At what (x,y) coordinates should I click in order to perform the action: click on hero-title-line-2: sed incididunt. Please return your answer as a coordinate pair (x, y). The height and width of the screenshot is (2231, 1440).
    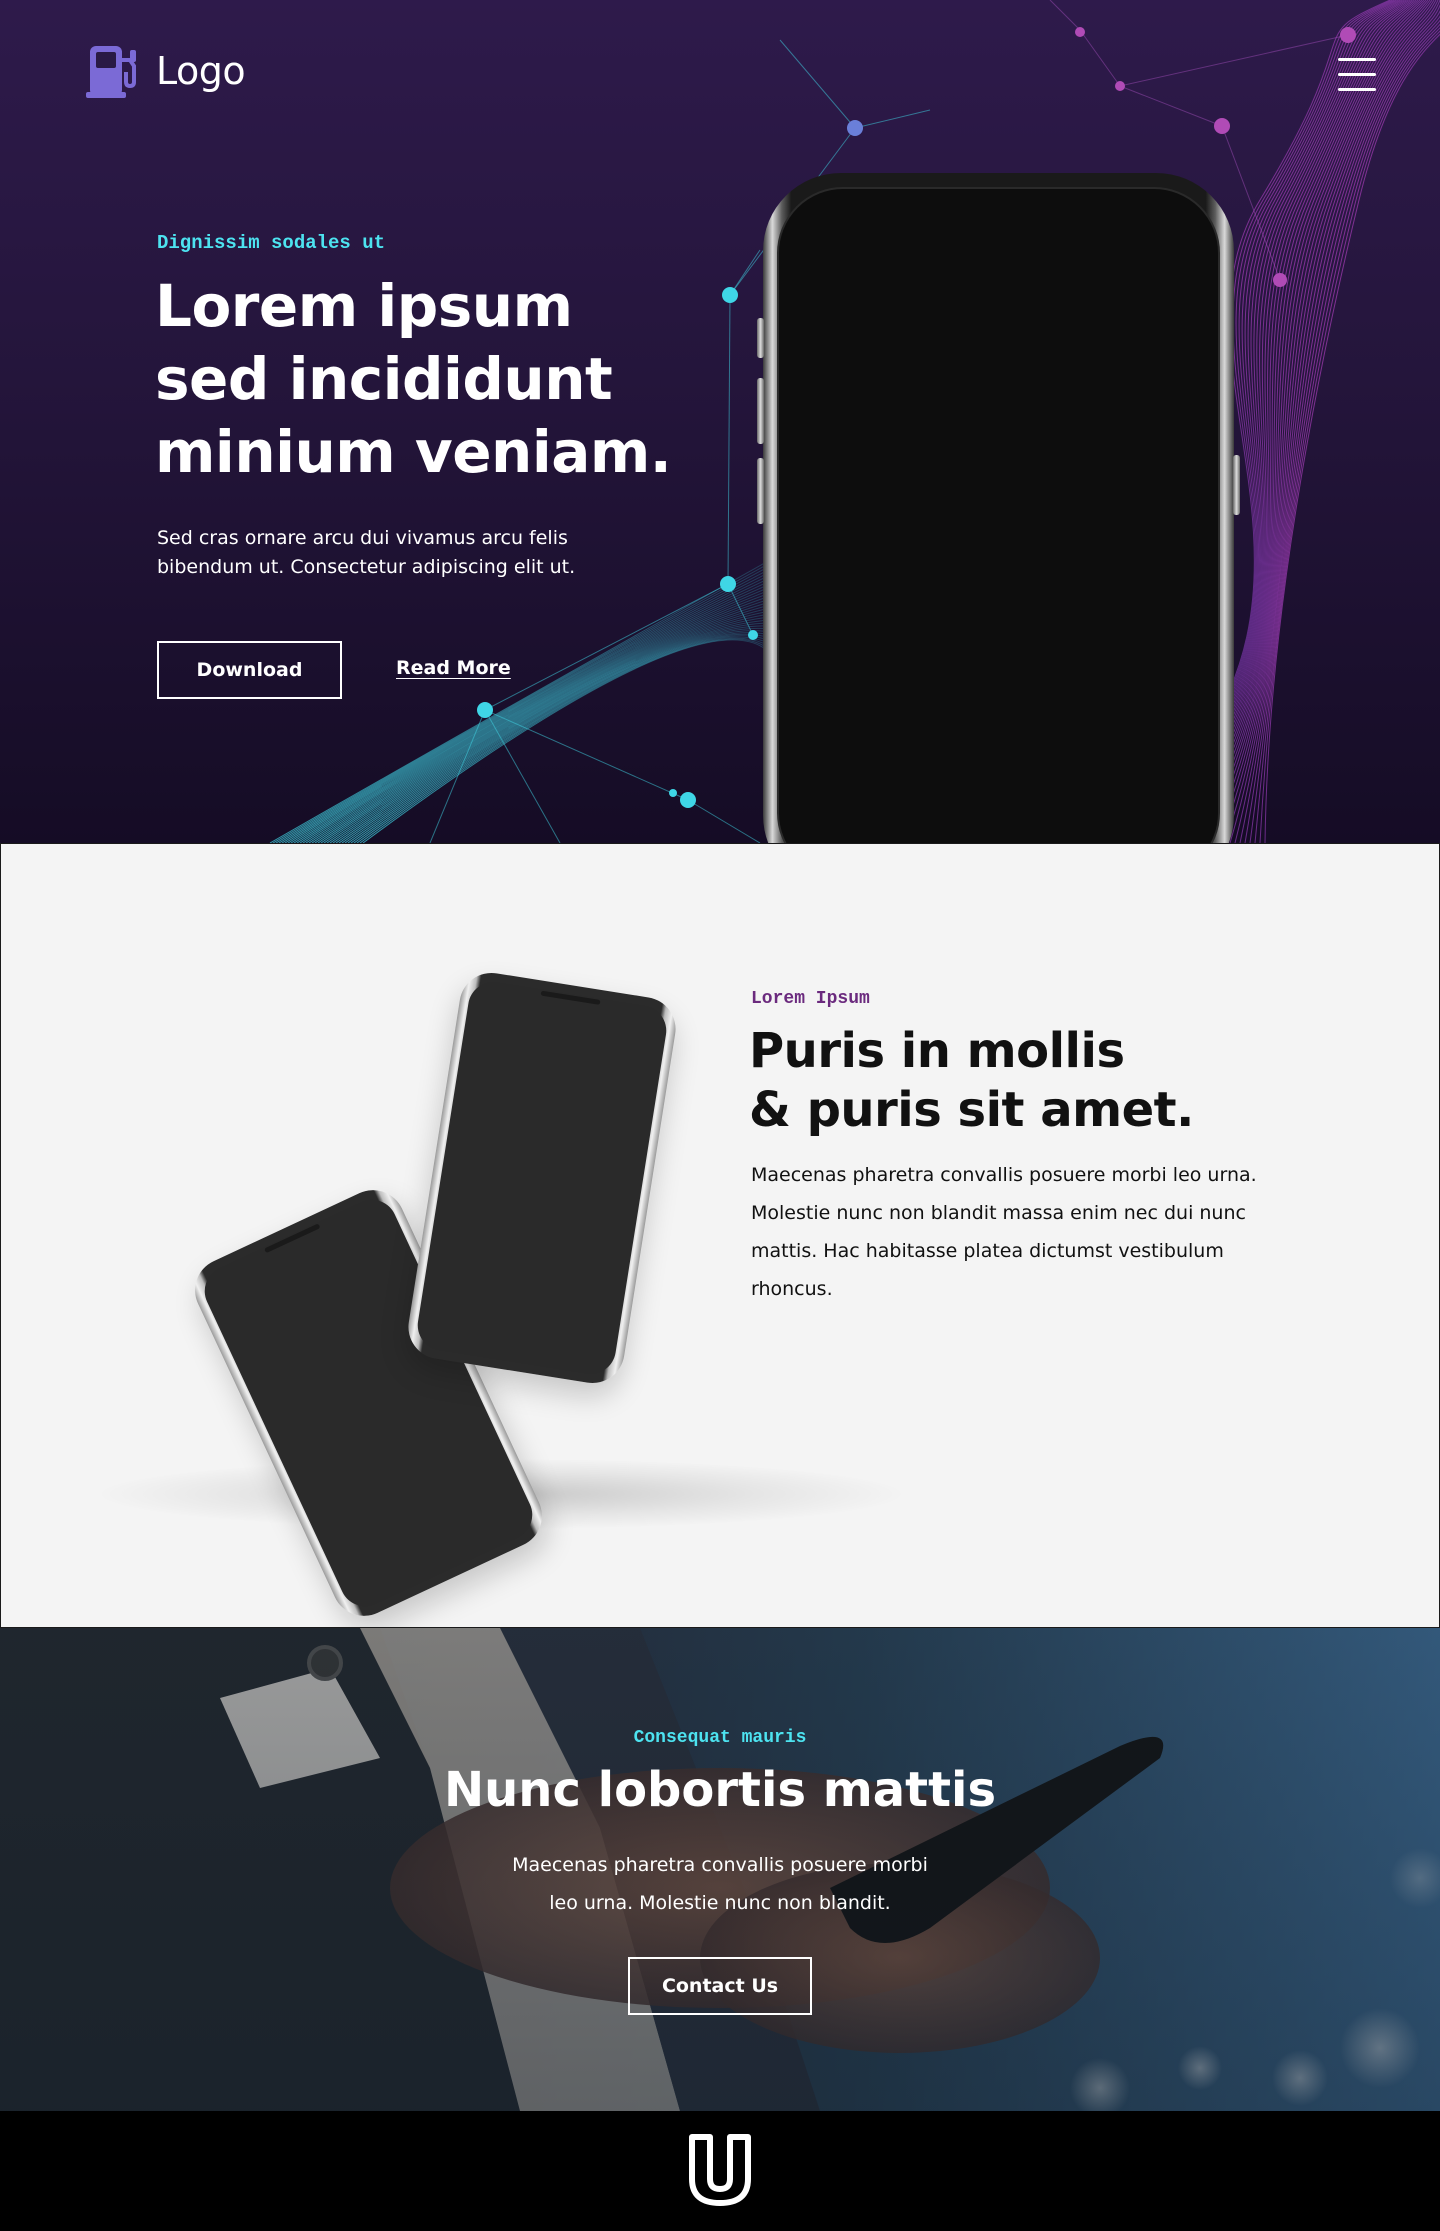
    Looking at the image, I should click on (384, 379).